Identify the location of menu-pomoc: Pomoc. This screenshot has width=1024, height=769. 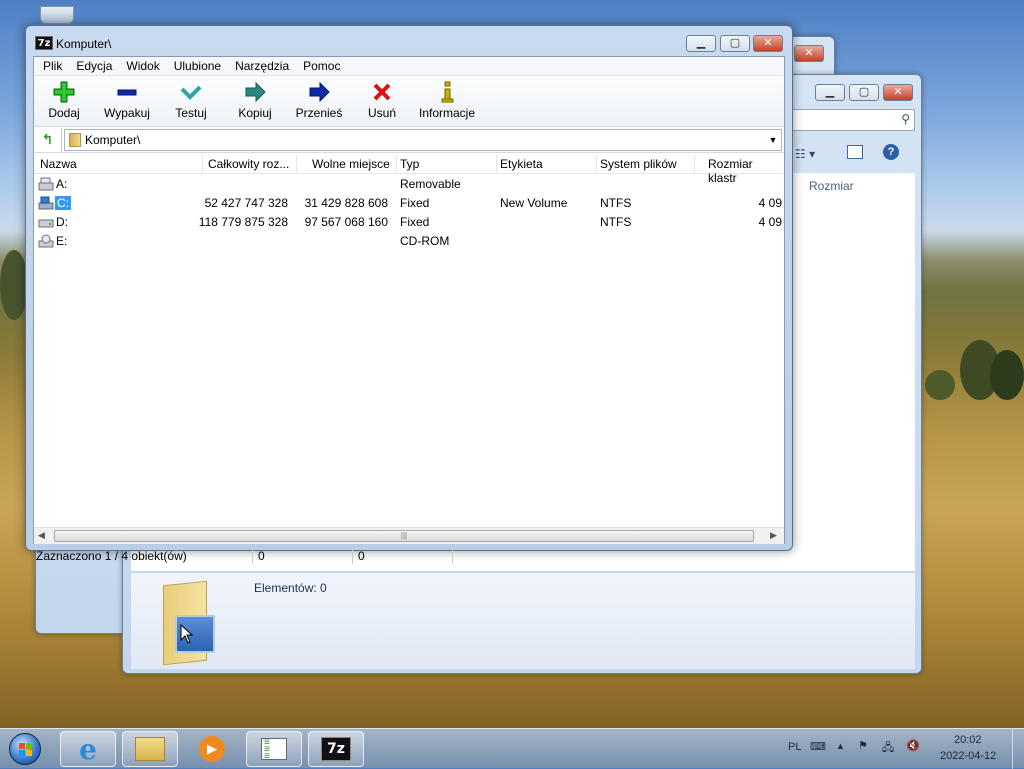
(321, 66).